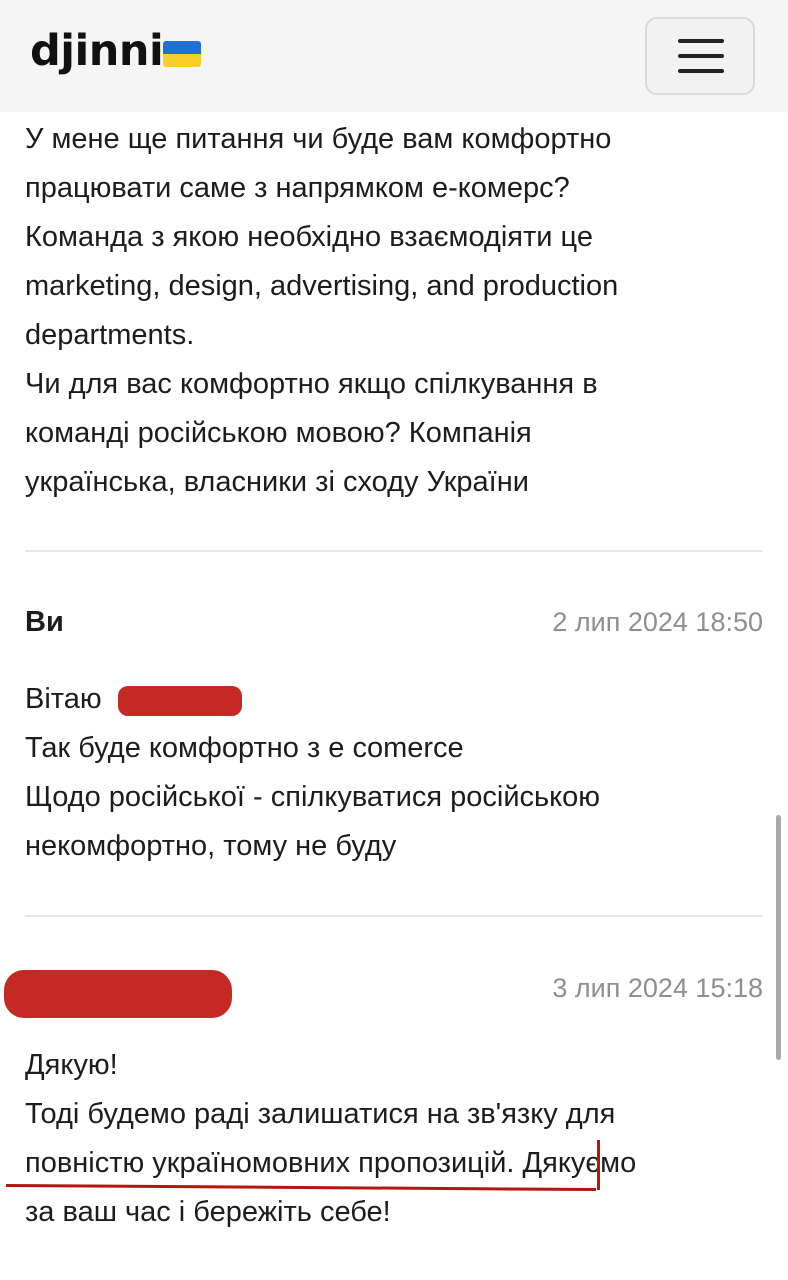 The height and width of the screenshot is (1280, 788). What do you see at coordinates (309, 237) in the screenshot?
I see `message-line: Команда з якою необхідно взаємодіяти це` at bounding box center [309, 237].